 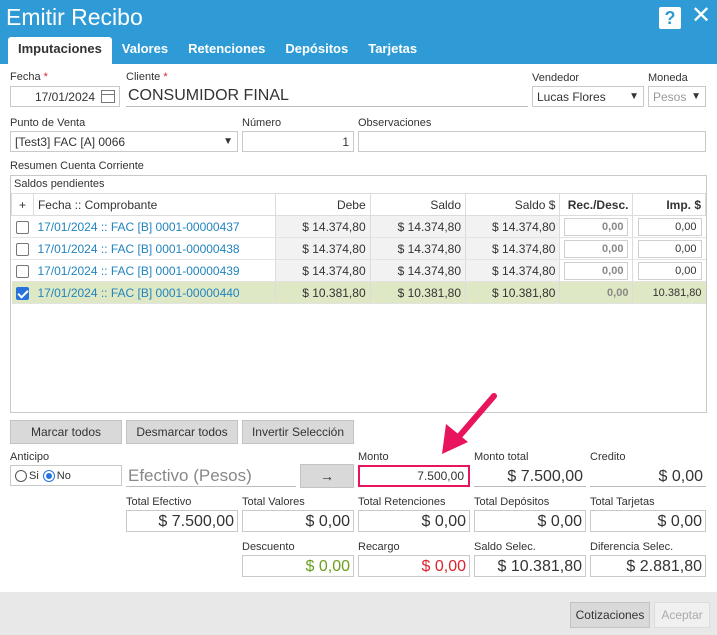 I want to click on row-comprobante: 17/01/2024 :: FAC [B] 0001-00000439, so click(x=154, y=270).